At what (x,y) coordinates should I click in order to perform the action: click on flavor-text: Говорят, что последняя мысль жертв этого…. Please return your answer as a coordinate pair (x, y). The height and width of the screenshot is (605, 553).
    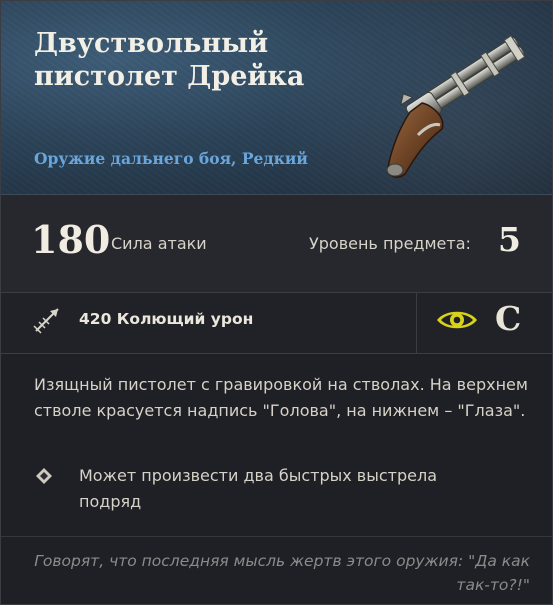
    Looking at the image, I should click on (282, 573).